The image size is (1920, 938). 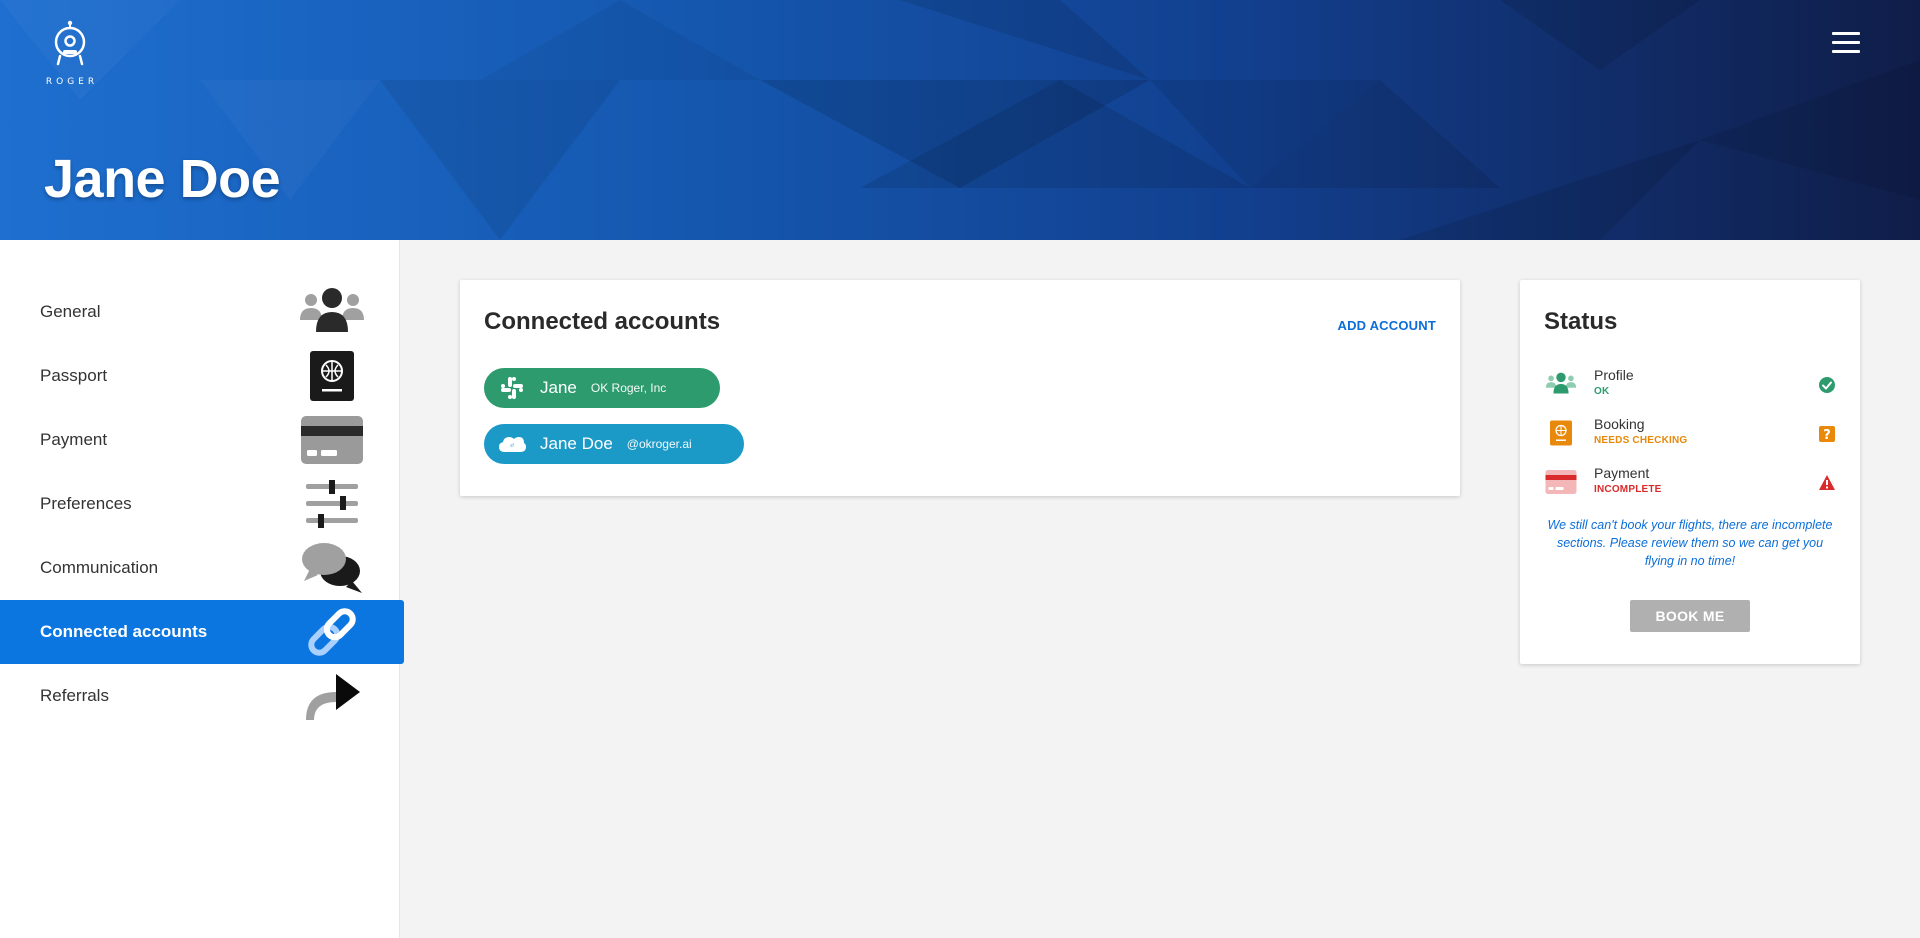 What do you see at coordinates (1690, 482) in the screenshot?
I see `status-row-payment: Payment INCOMPLETE` at bounding box center [1690, 482].